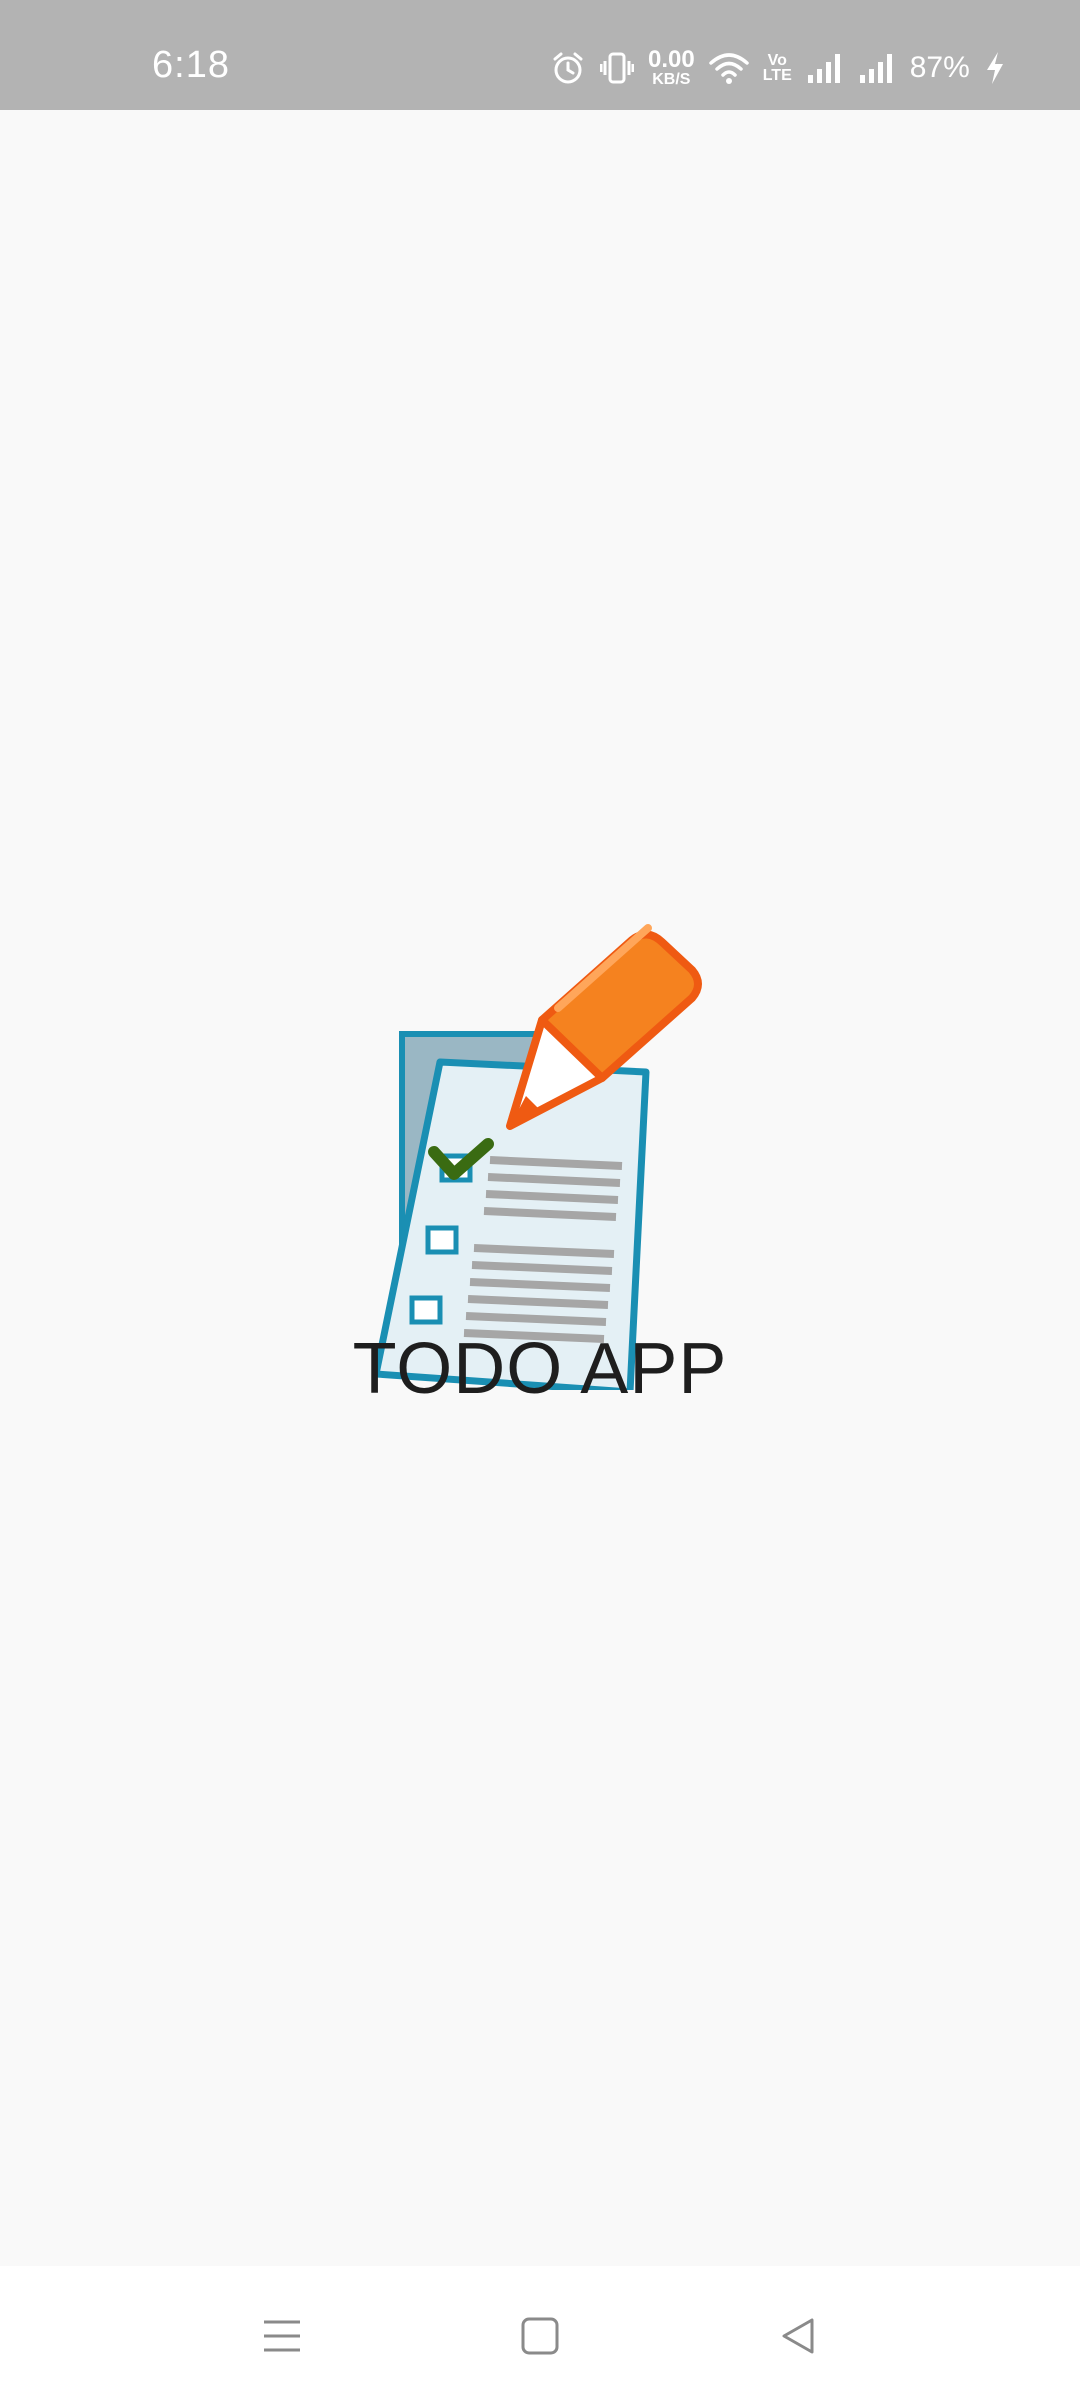 The width and height of the screenshot is (1080, 2400). What do you see at coordinates (191, 65) in the screenshot?
I see `status-time: 6:18` at bounding box center [191, 65].